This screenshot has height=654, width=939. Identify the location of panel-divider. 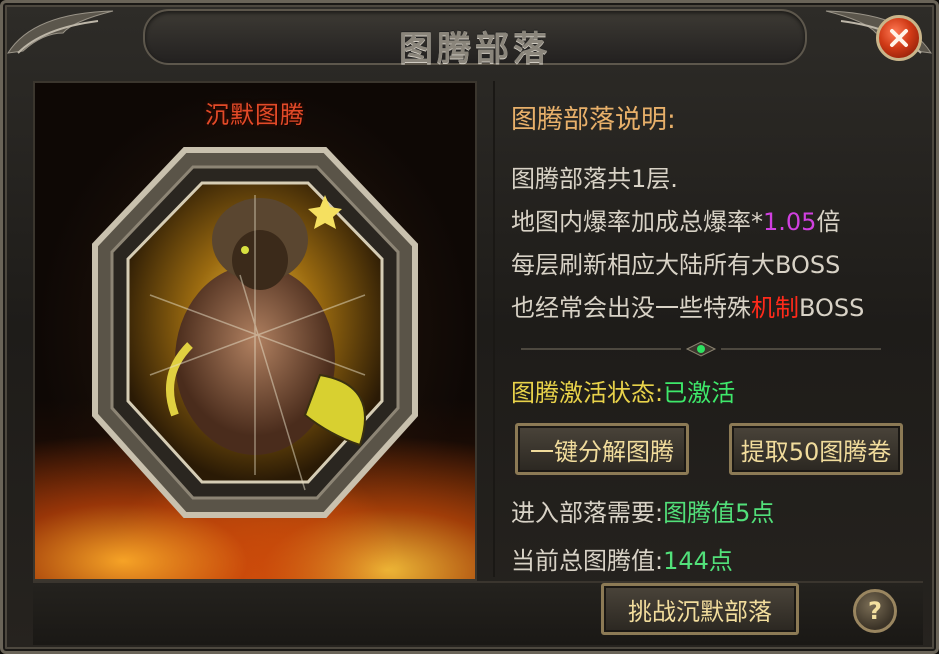
(494, 329).